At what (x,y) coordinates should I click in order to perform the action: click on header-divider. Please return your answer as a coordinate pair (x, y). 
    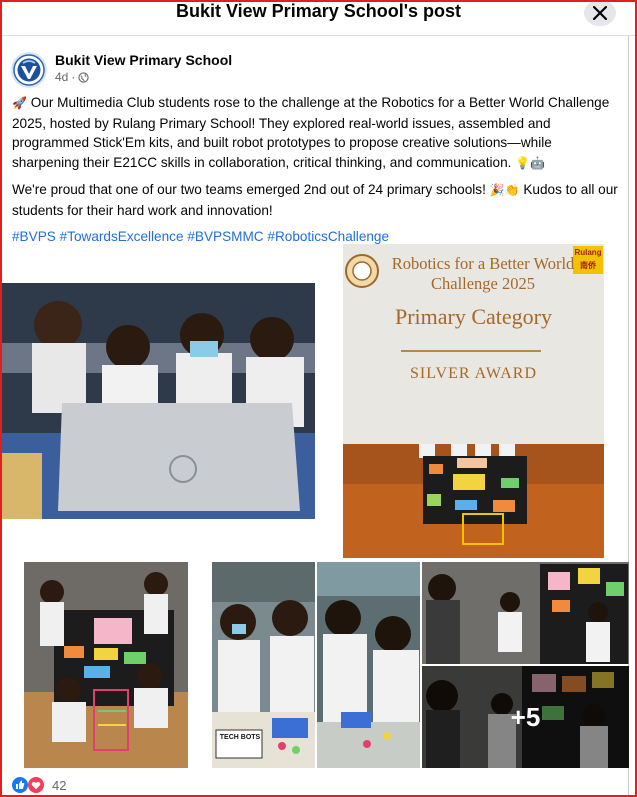
    Looking at the image, I should click on (318, 35).